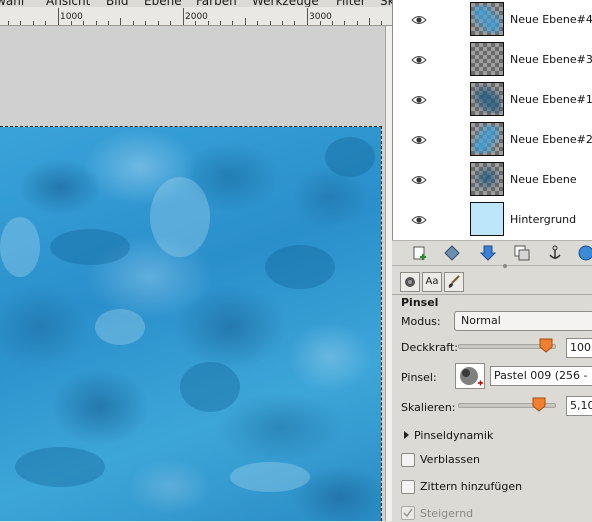  I want to click on brush-dynamics-expander: Pinseldynamik, so click(453, 435).